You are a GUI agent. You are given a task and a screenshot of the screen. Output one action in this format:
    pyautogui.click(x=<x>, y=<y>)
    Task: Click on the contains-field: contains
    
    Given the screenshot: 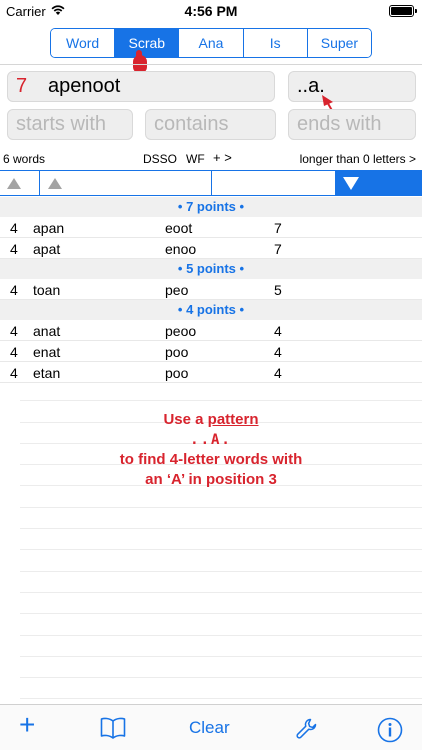 What is the action you would take?
    pyautogui.click(x=210, y=124)
    